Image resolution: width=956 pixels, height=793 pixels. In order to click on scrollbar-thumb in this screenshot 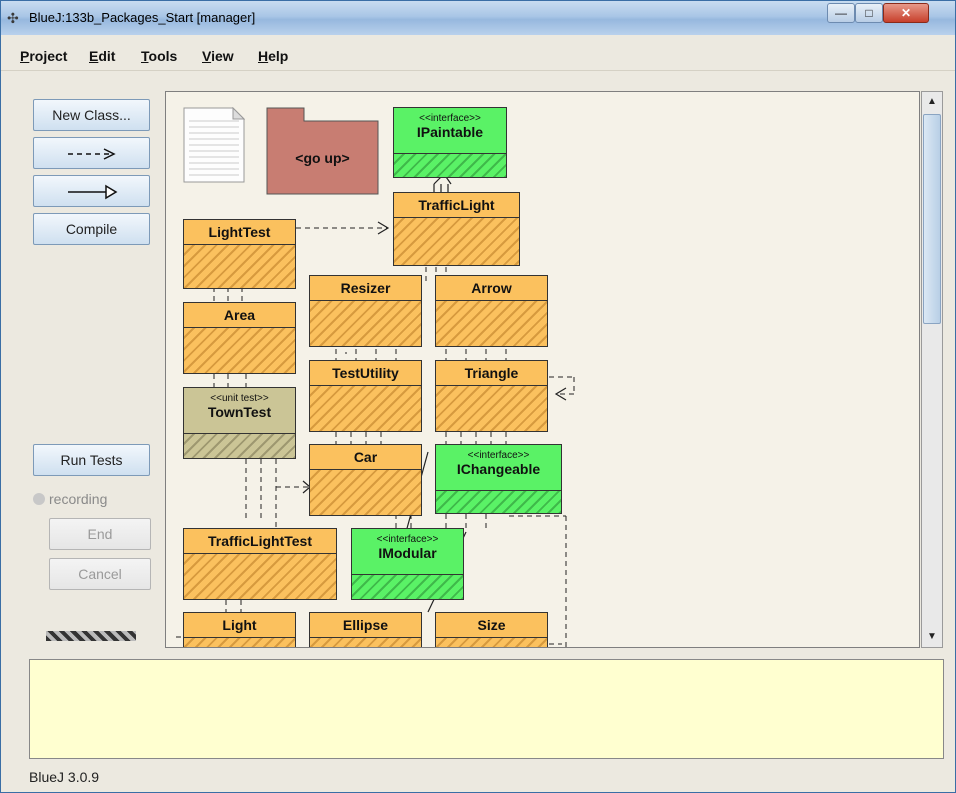, I will do `click(932, 219)`.